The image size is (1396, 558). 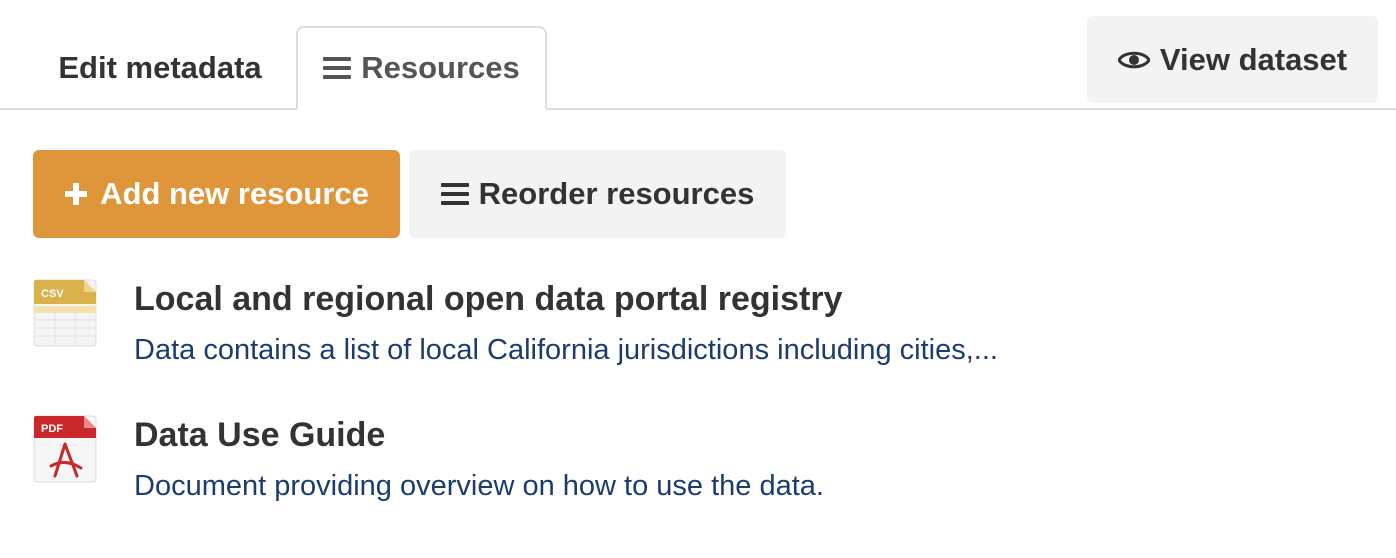 I want to click on tab-edit-metadata: Edit metadata, so click(x=160, y=68).